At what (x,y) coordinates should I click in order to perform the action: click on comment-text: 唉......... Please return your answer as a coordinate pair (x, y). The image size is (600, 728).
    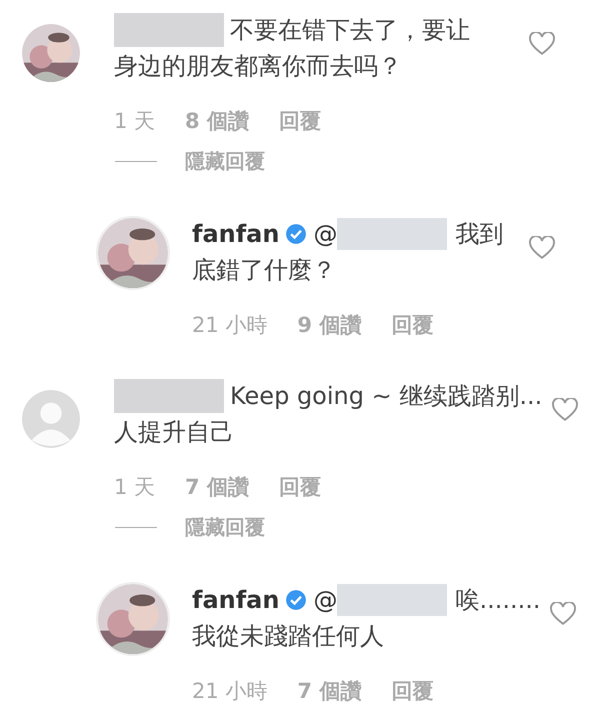
    Looking at the image, I should click on (497, 600).